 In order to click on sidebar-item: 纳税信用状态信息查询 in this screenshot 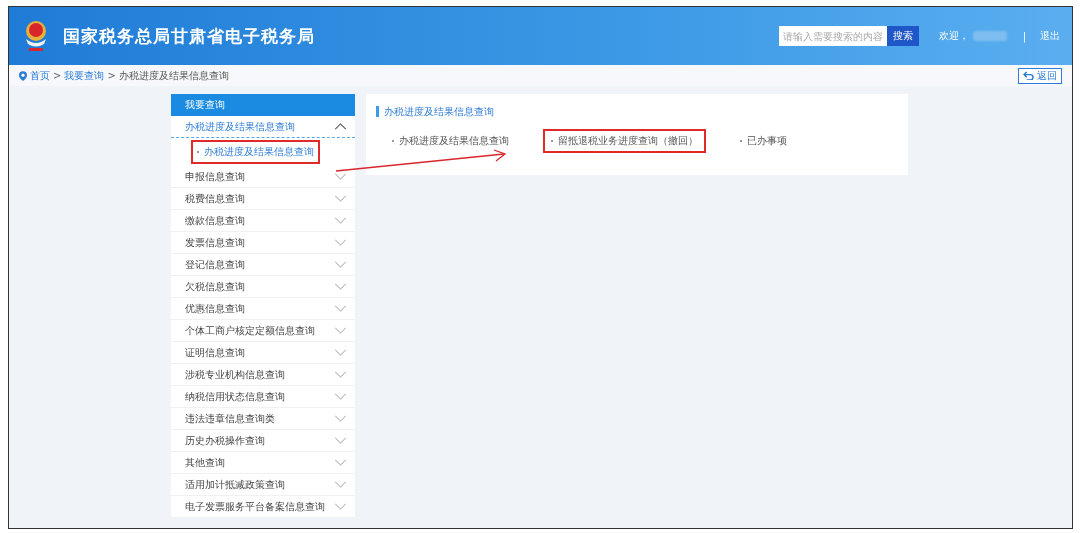, I will do `click(263, 397)`.